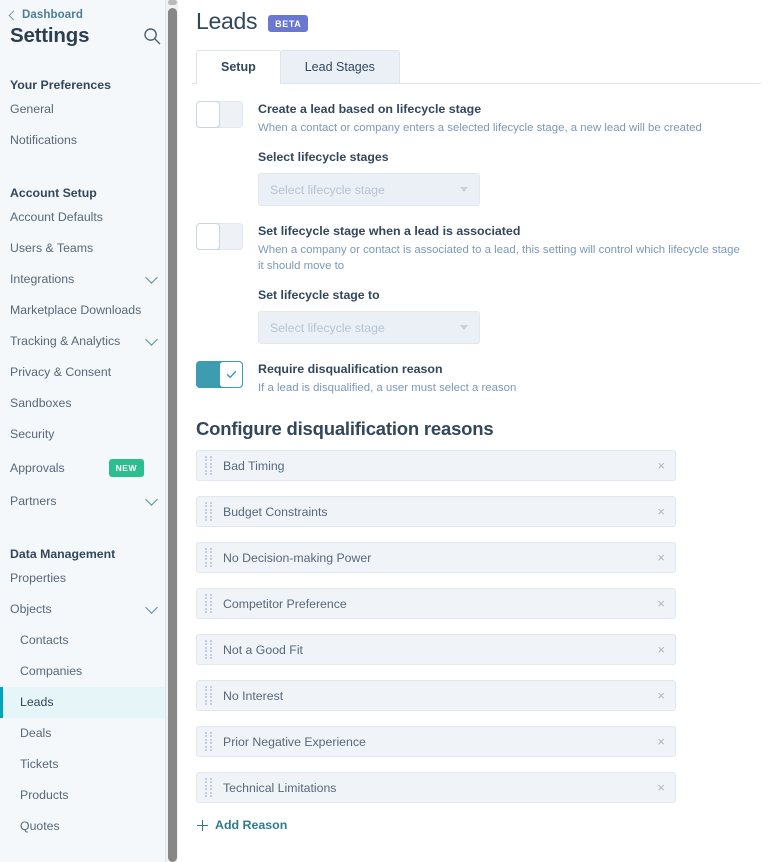  Describe the element at coordinates (51, 671) in the screenshot. I see `sidebar-item-label: Companies` at that location.